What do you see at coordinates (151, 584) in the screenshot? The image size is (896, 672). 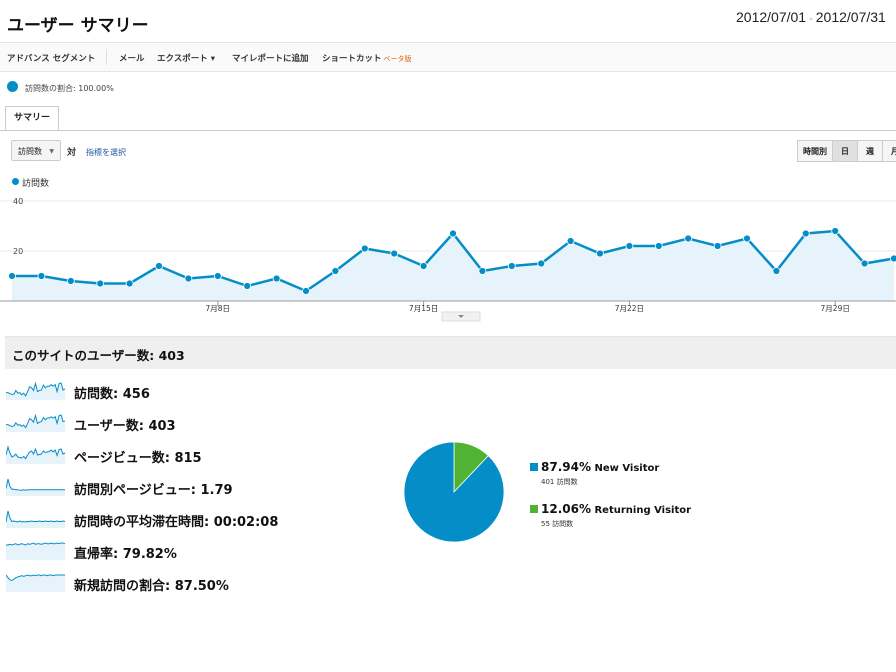 I see `stat-label: 新規訪問の割合: 87.50%` at bounding box center [151, 584].